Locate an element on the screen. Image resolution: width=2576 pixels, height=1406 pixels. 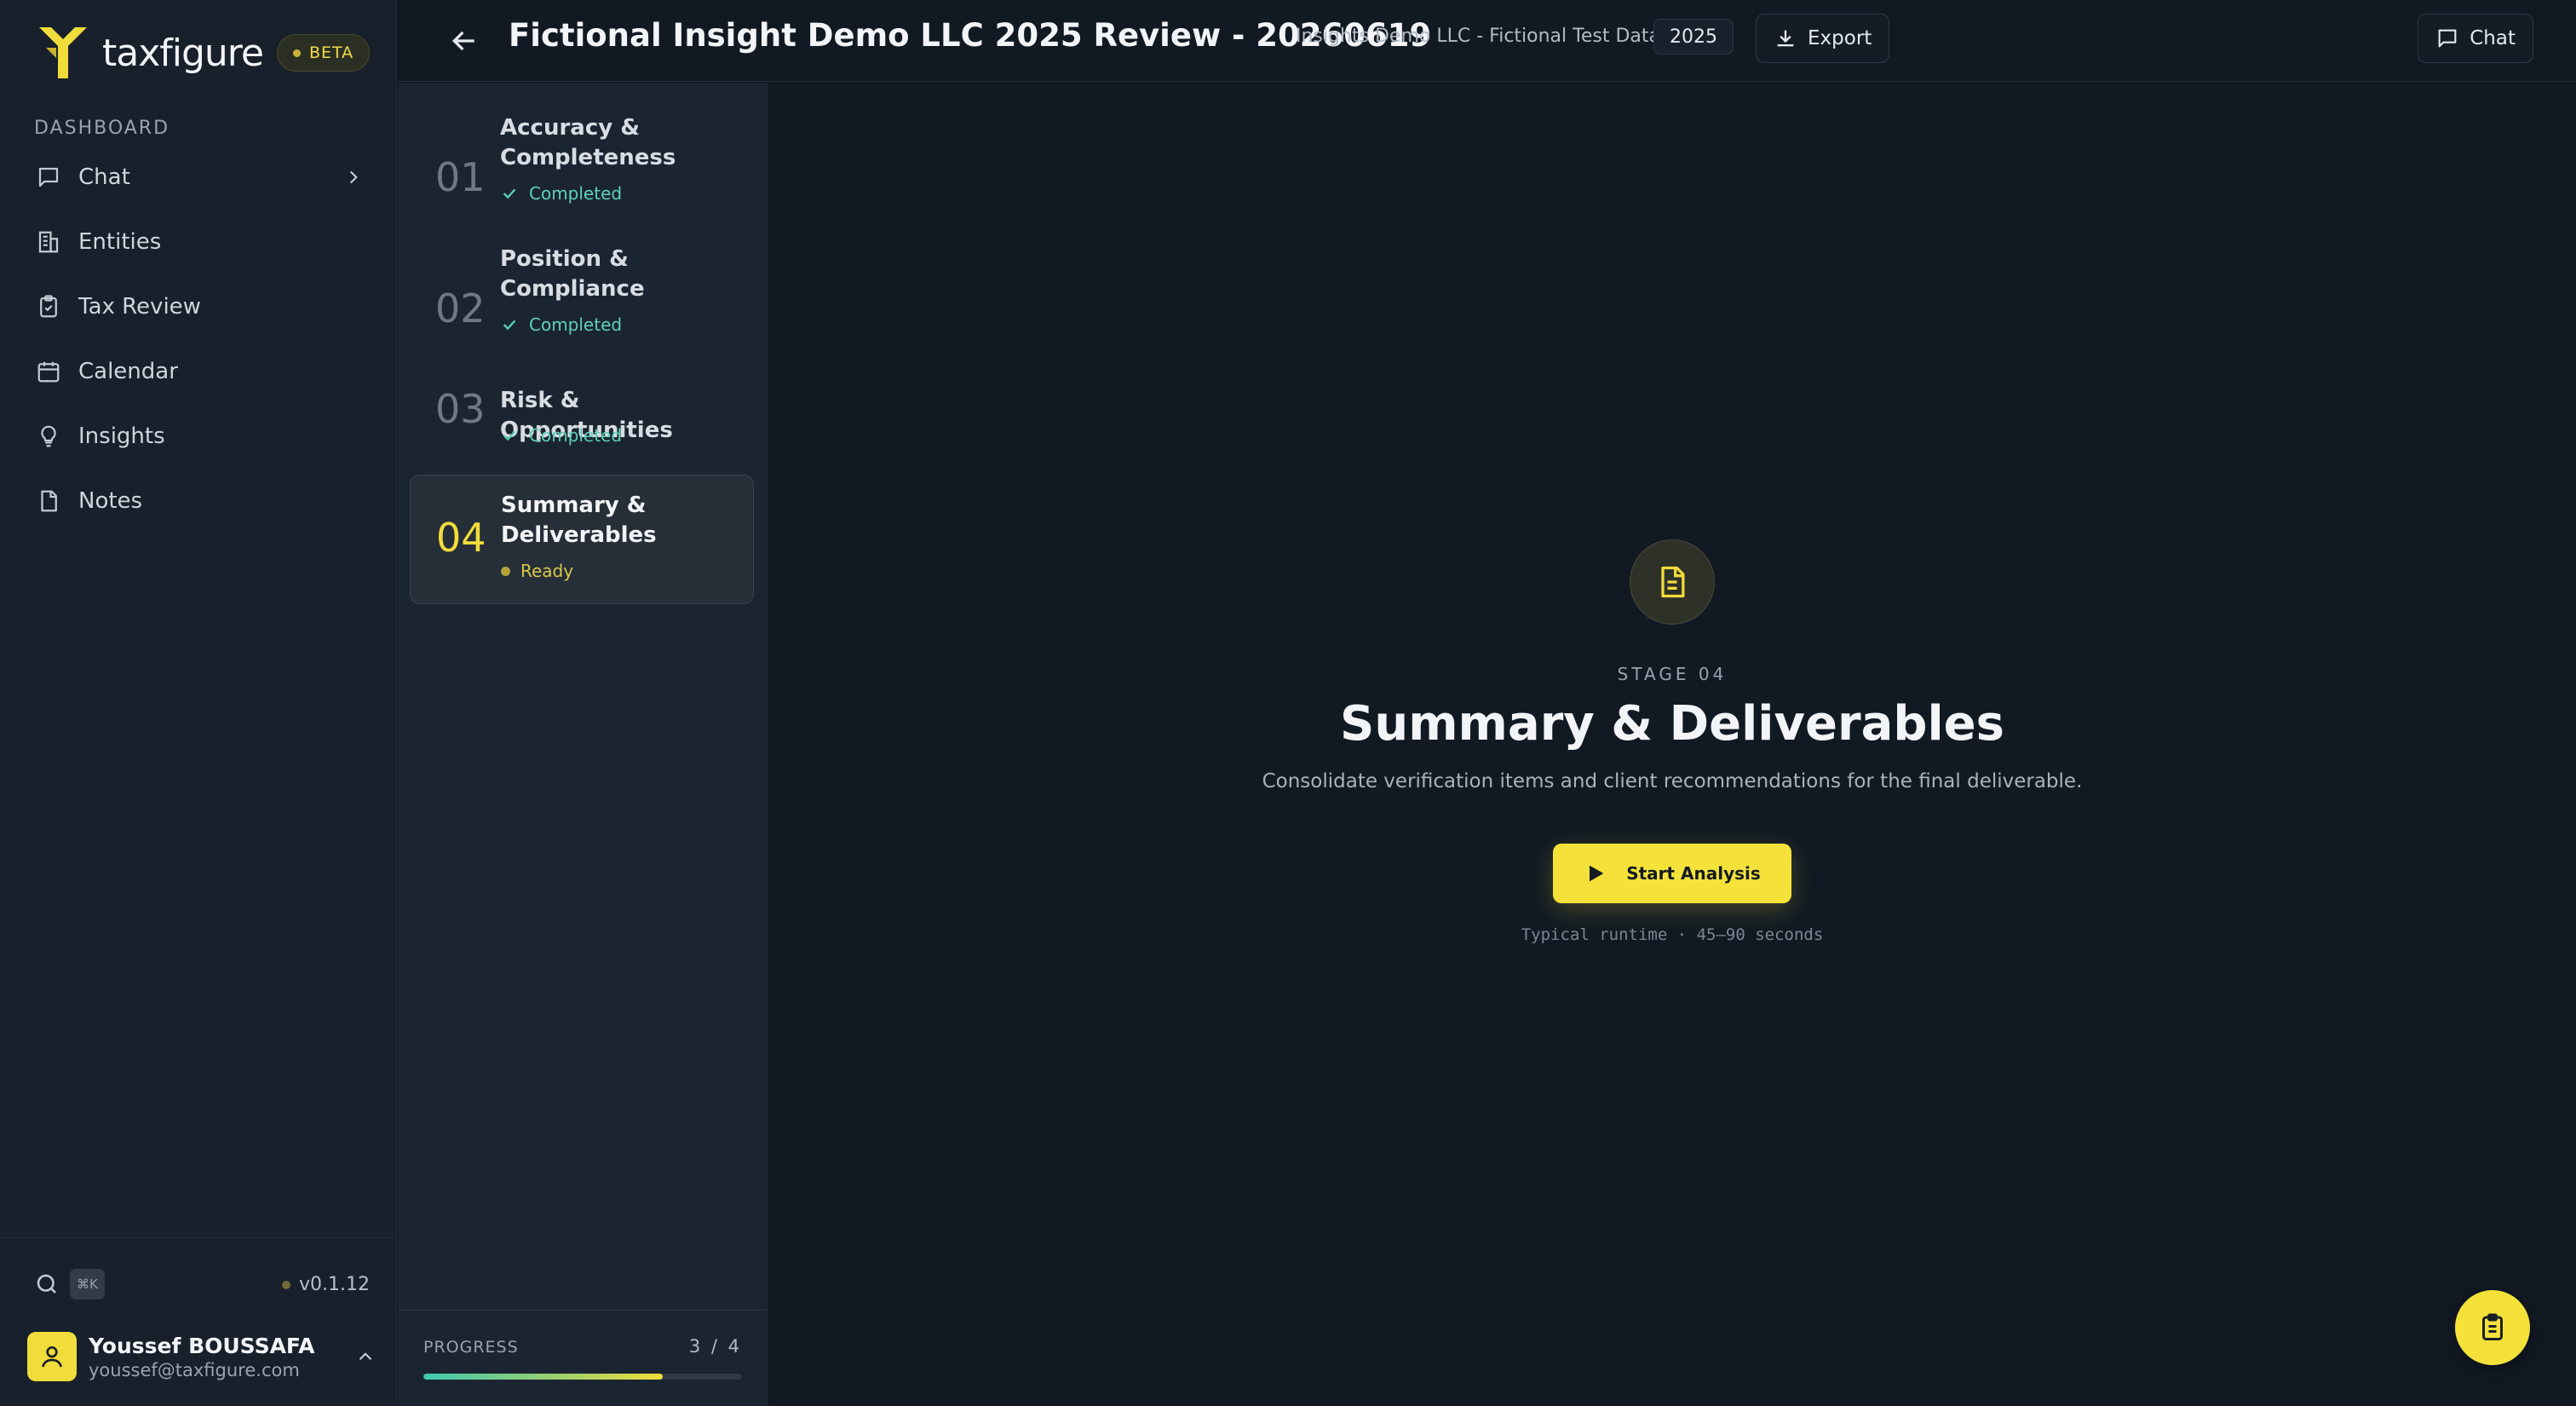
notes-fab-button is located at coordinates (2493, 1327).